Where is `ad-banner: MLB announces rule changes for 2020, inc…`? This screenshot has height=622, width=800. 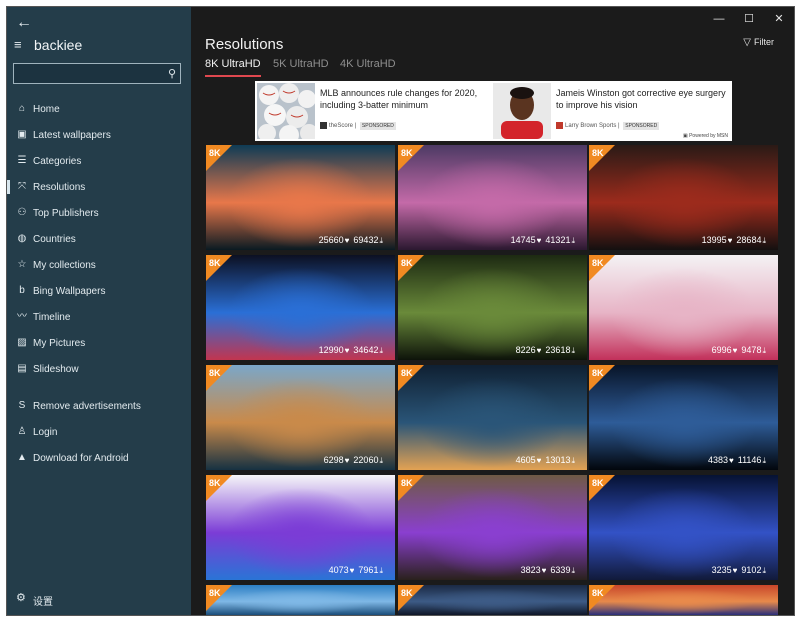 ad-banner: MLB announces rule changes for 2020, inc… is located at coordinates (493, 111).